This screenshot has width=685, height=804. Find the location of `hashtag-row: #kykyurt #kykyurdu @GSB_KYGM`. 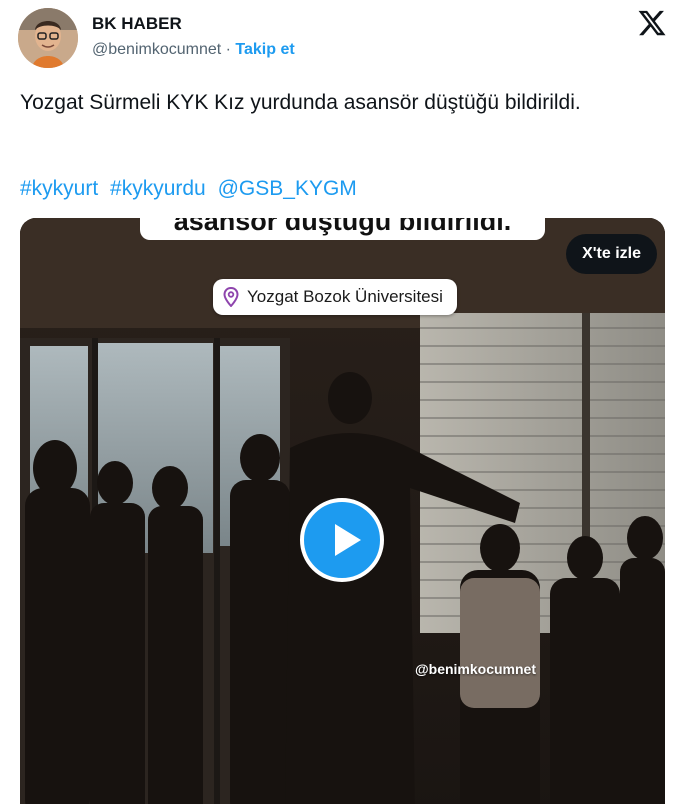

hashtag-row: #kykyurt #kykyurdu @GSB_KYGM is located at coordinates (191, 188).